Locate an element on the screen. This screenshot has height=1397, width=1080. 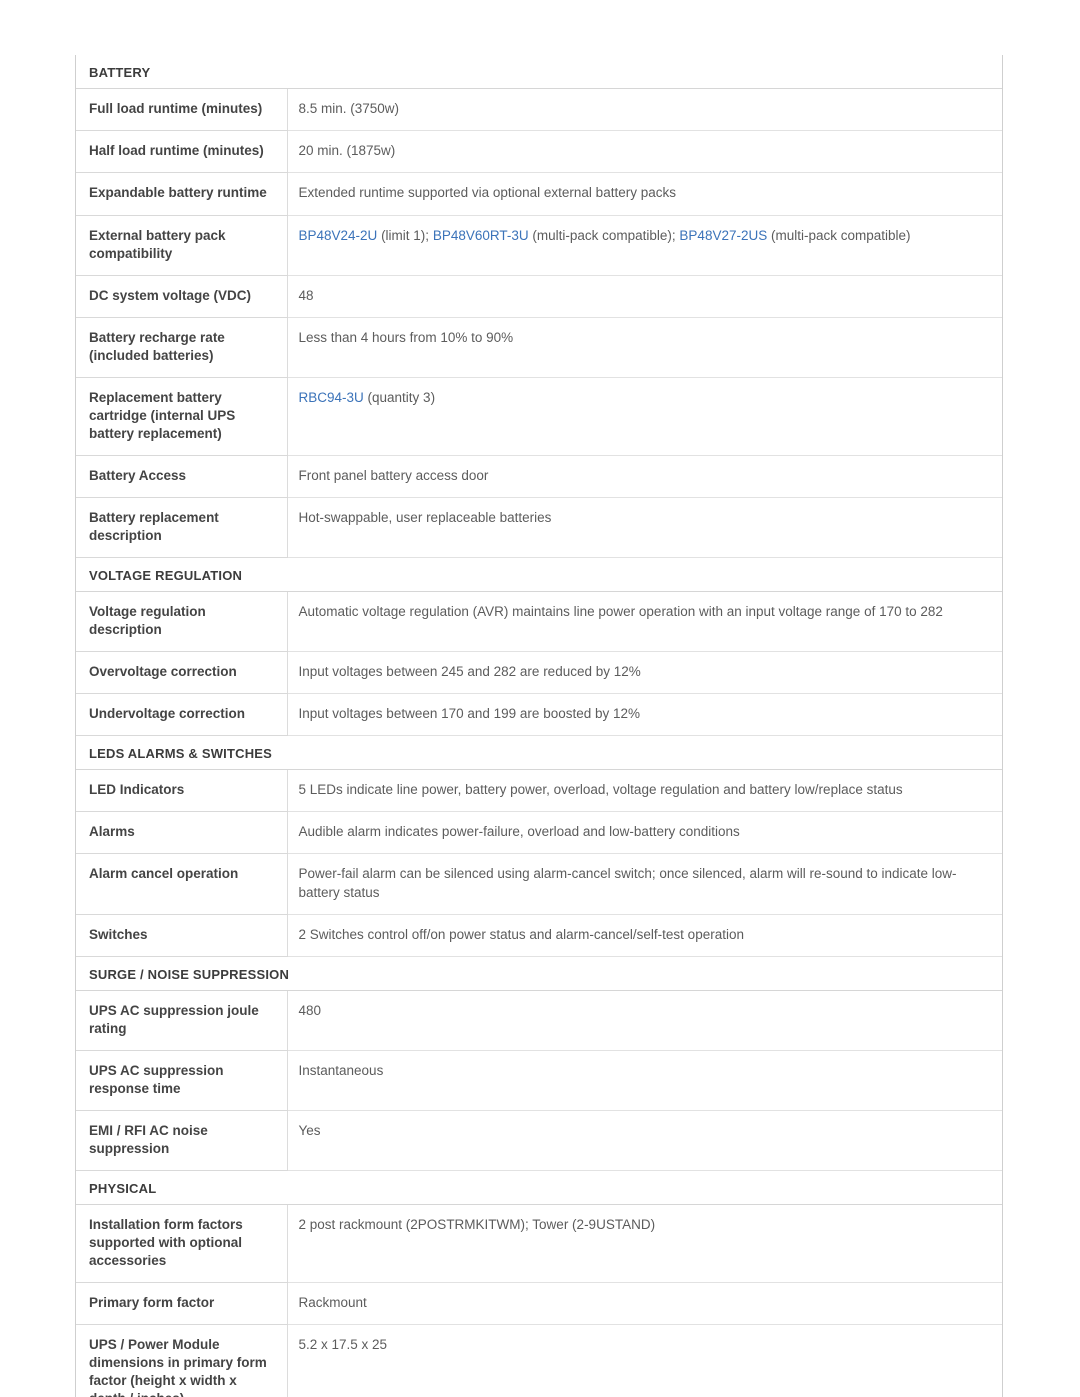
spec-label: Full load runtime (minutes) is located at coordinates (182, 110).